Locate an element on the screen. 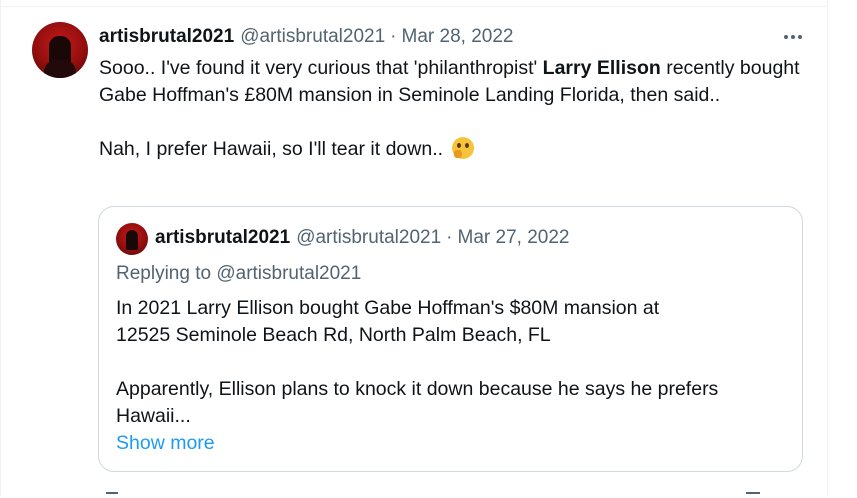  author-handle: @artisbrutal2021 is located at coordinates (312, 37).